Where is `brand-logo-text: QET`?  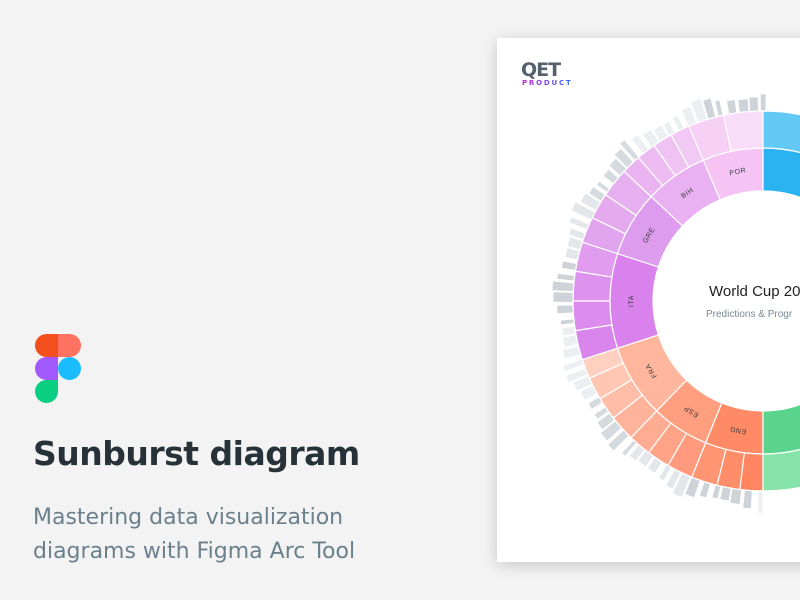
brand-logo-text: QET is located at coordinates (541, 70).